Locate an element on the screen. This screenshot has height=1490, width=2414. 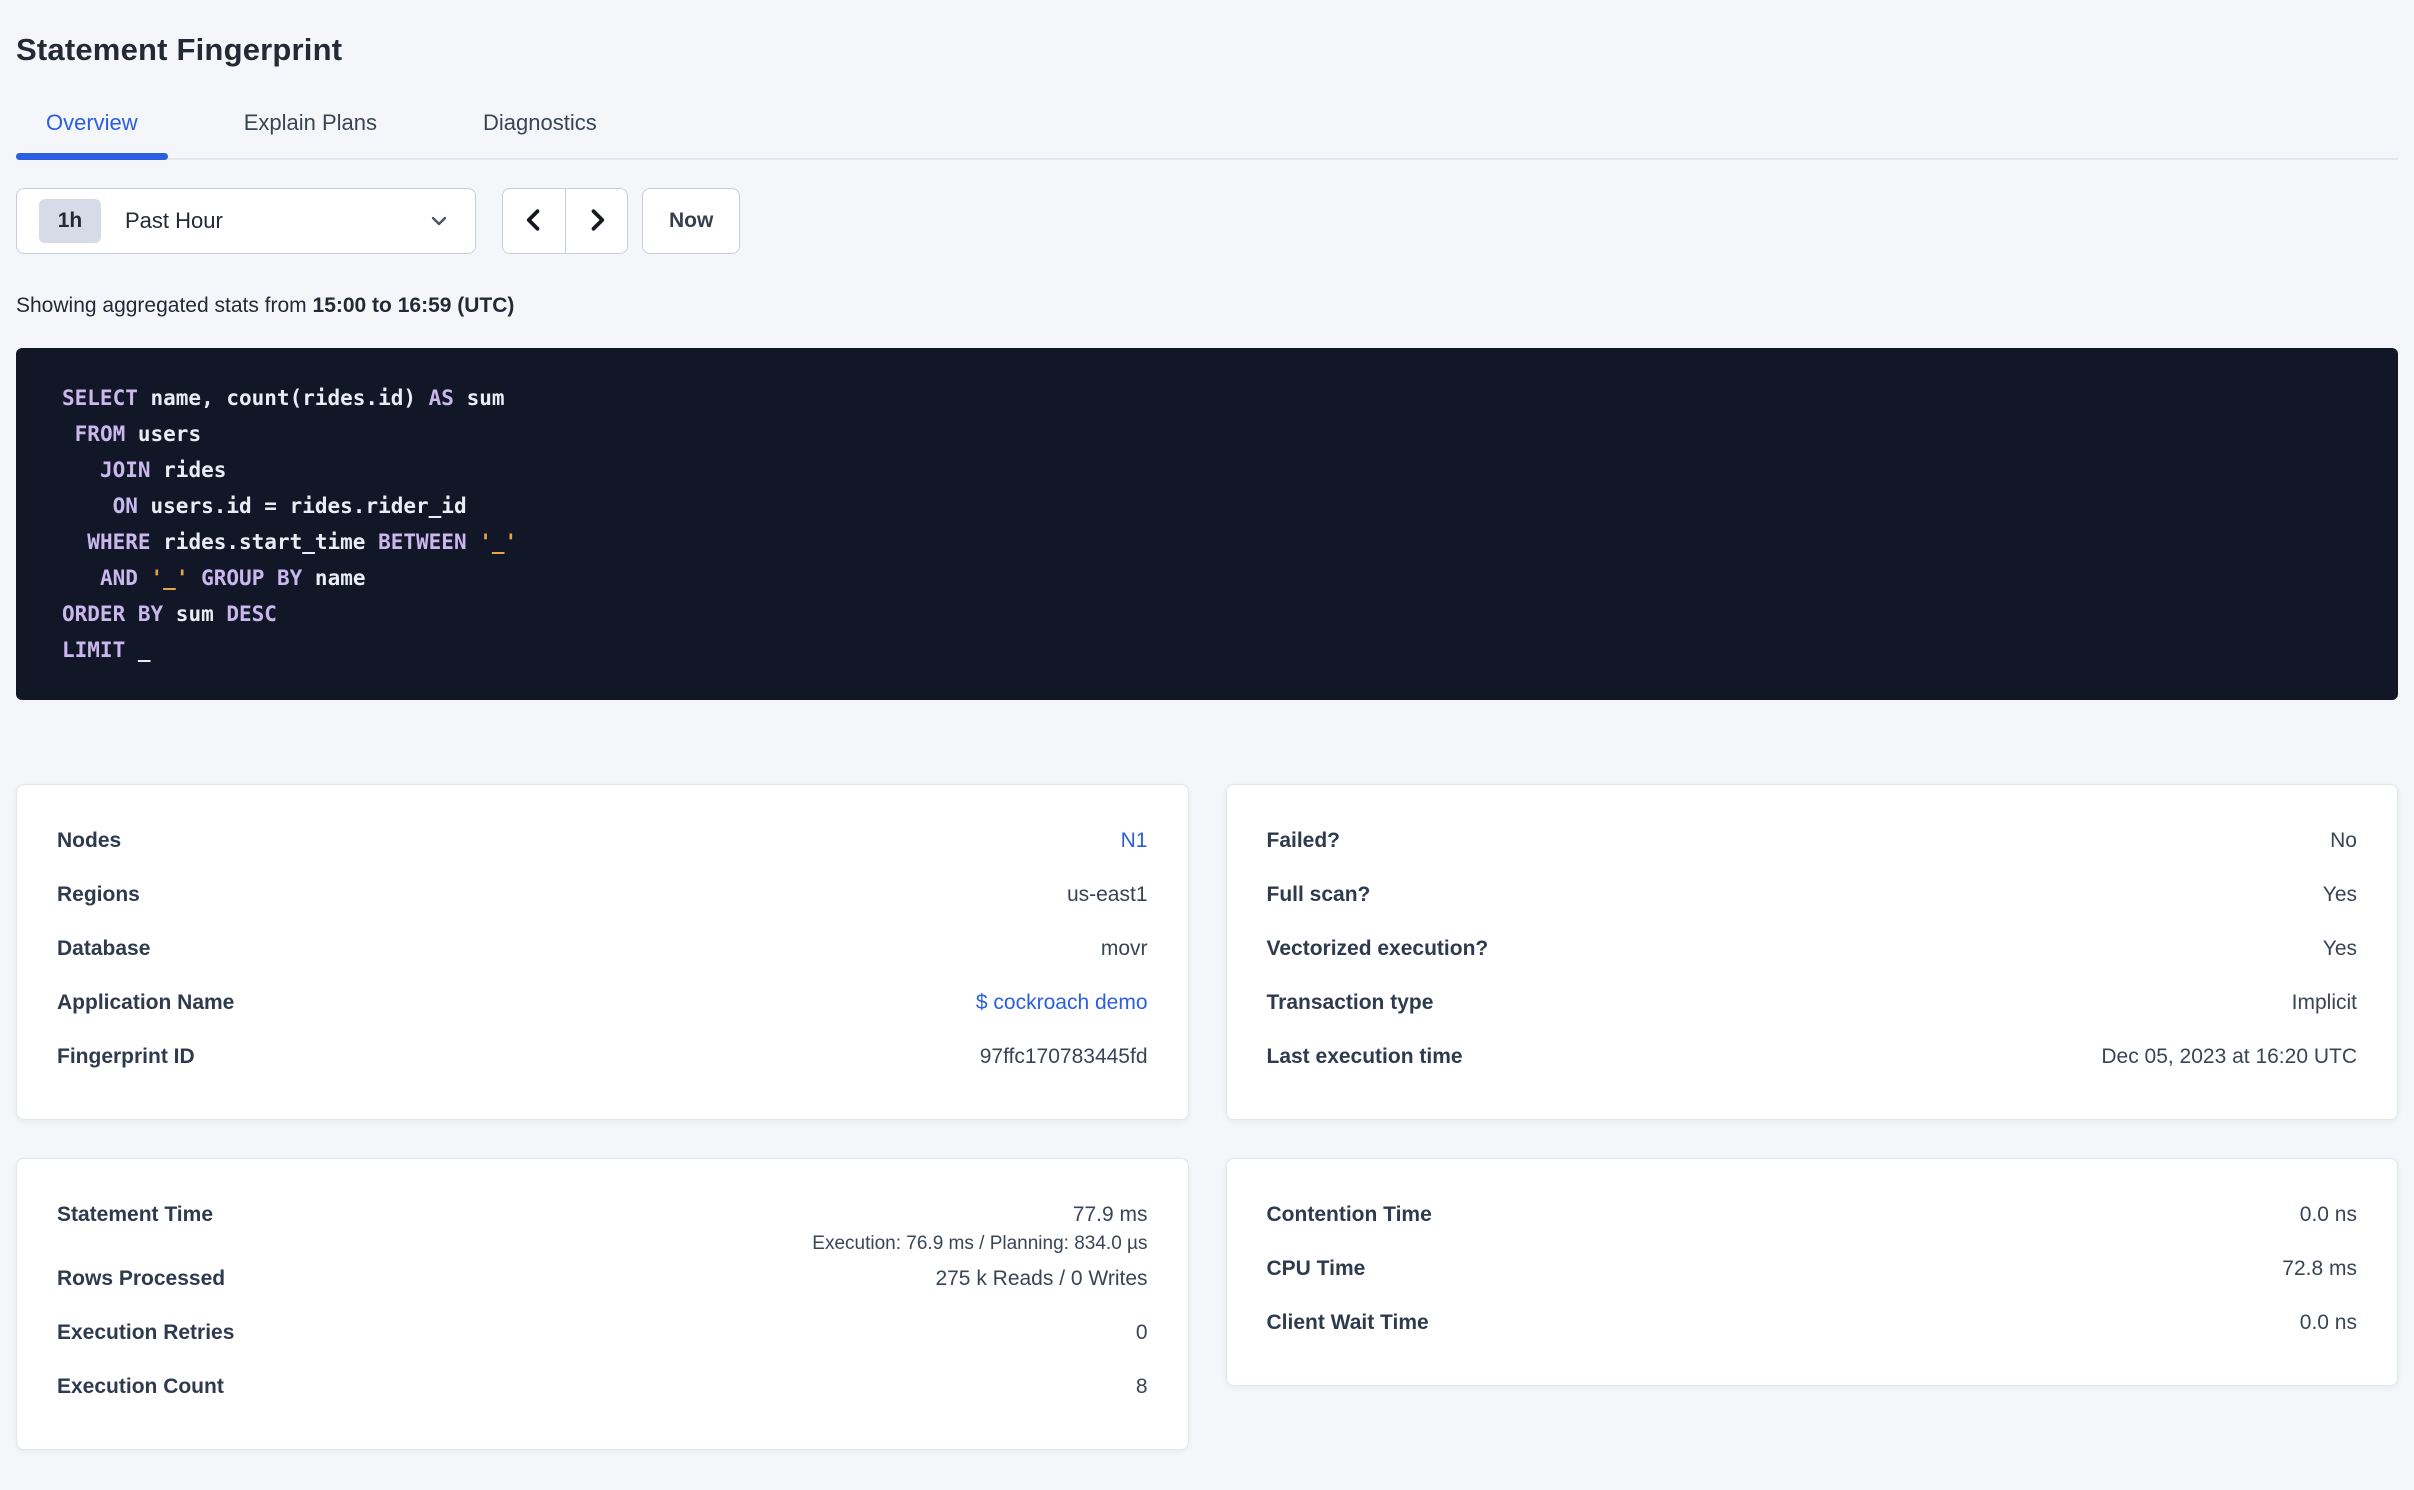
sql-keyword: LIMIT is located at coordinates (94, 650).